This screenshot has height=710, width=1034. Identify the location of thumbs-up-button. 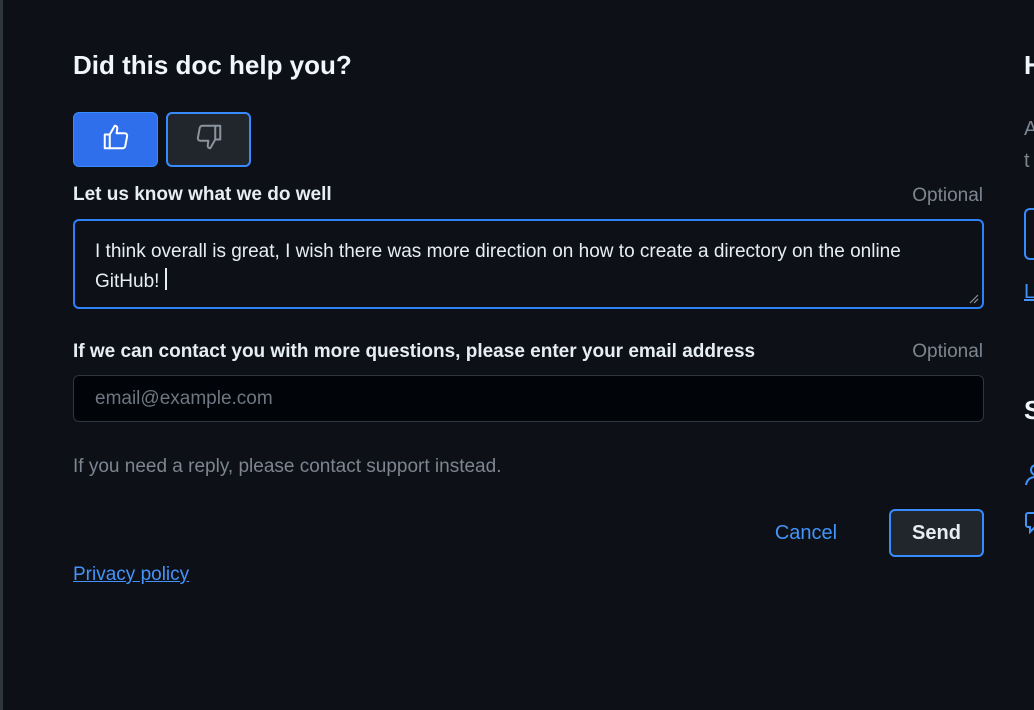
(115, 139).